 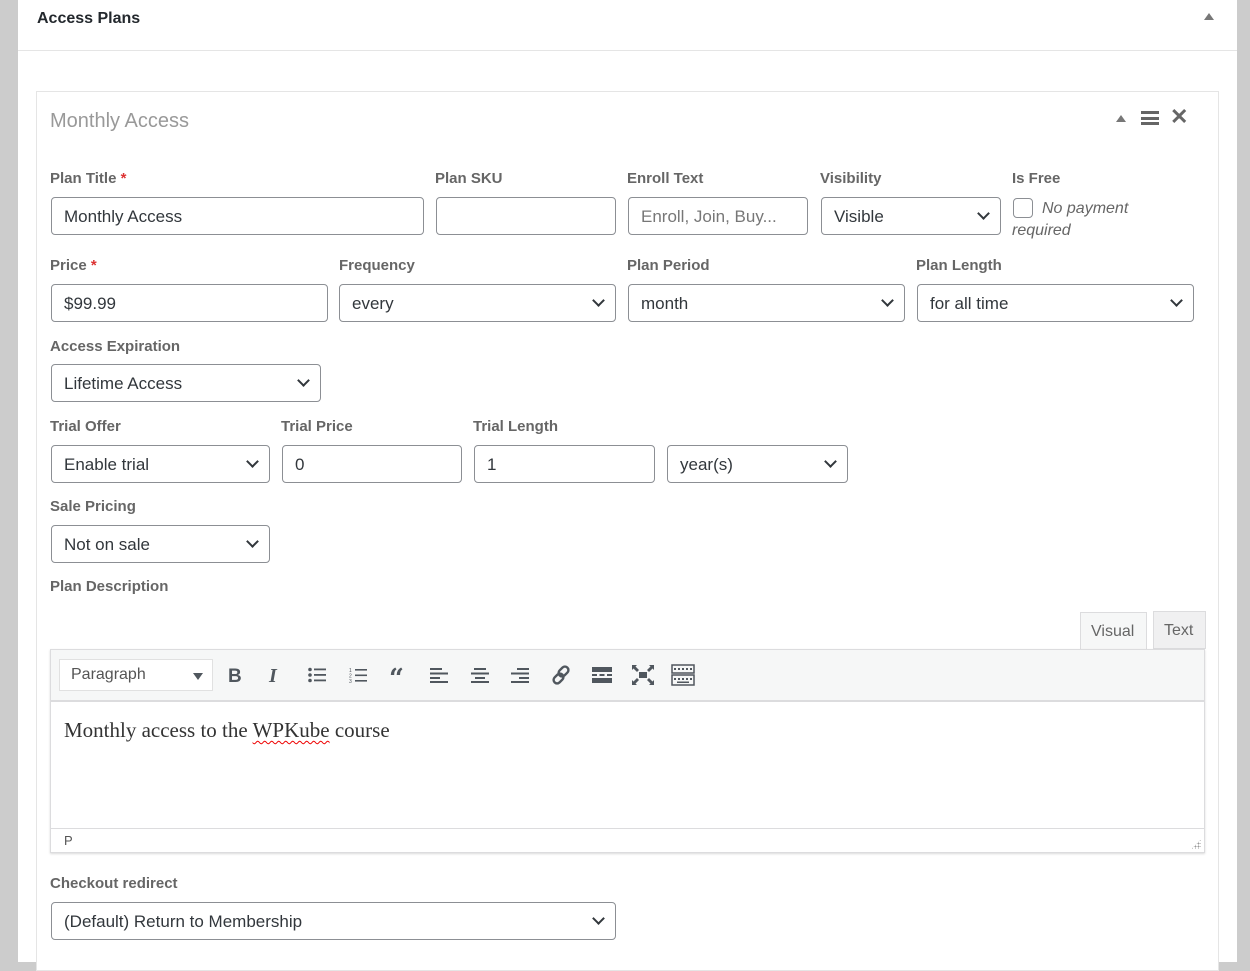 What do you see at coordinates (911, 216) in the screenshot?
I see `visibility-select: Visible` at bounding box center [911, 216].